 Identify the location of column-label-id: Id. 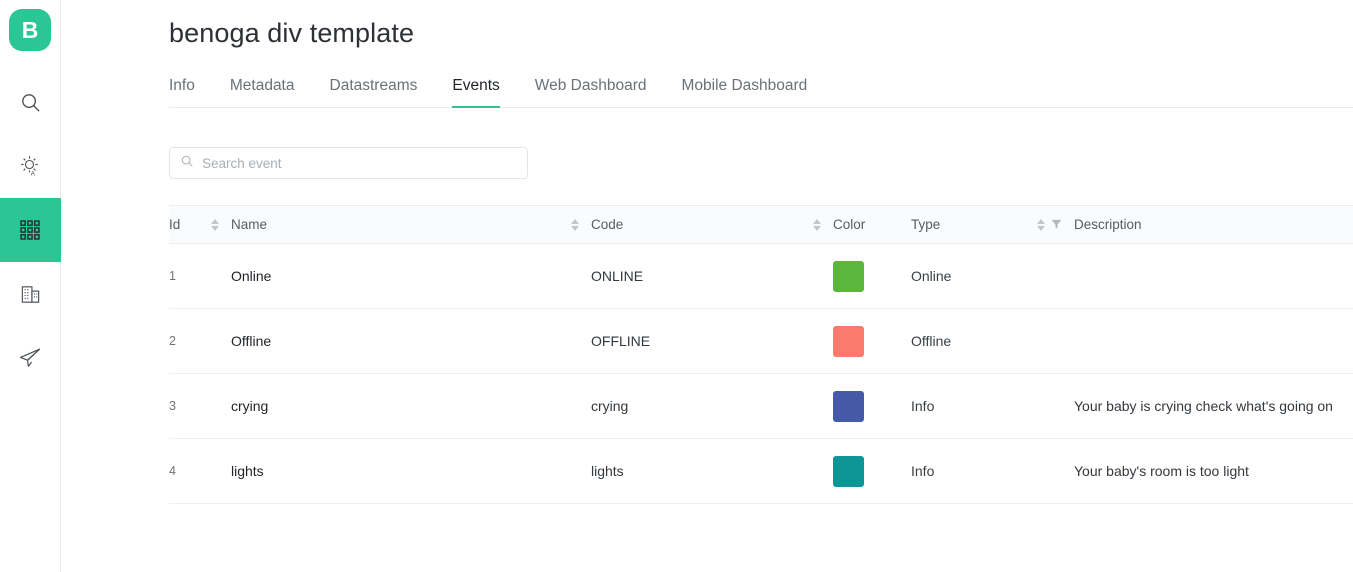
(175, 224).